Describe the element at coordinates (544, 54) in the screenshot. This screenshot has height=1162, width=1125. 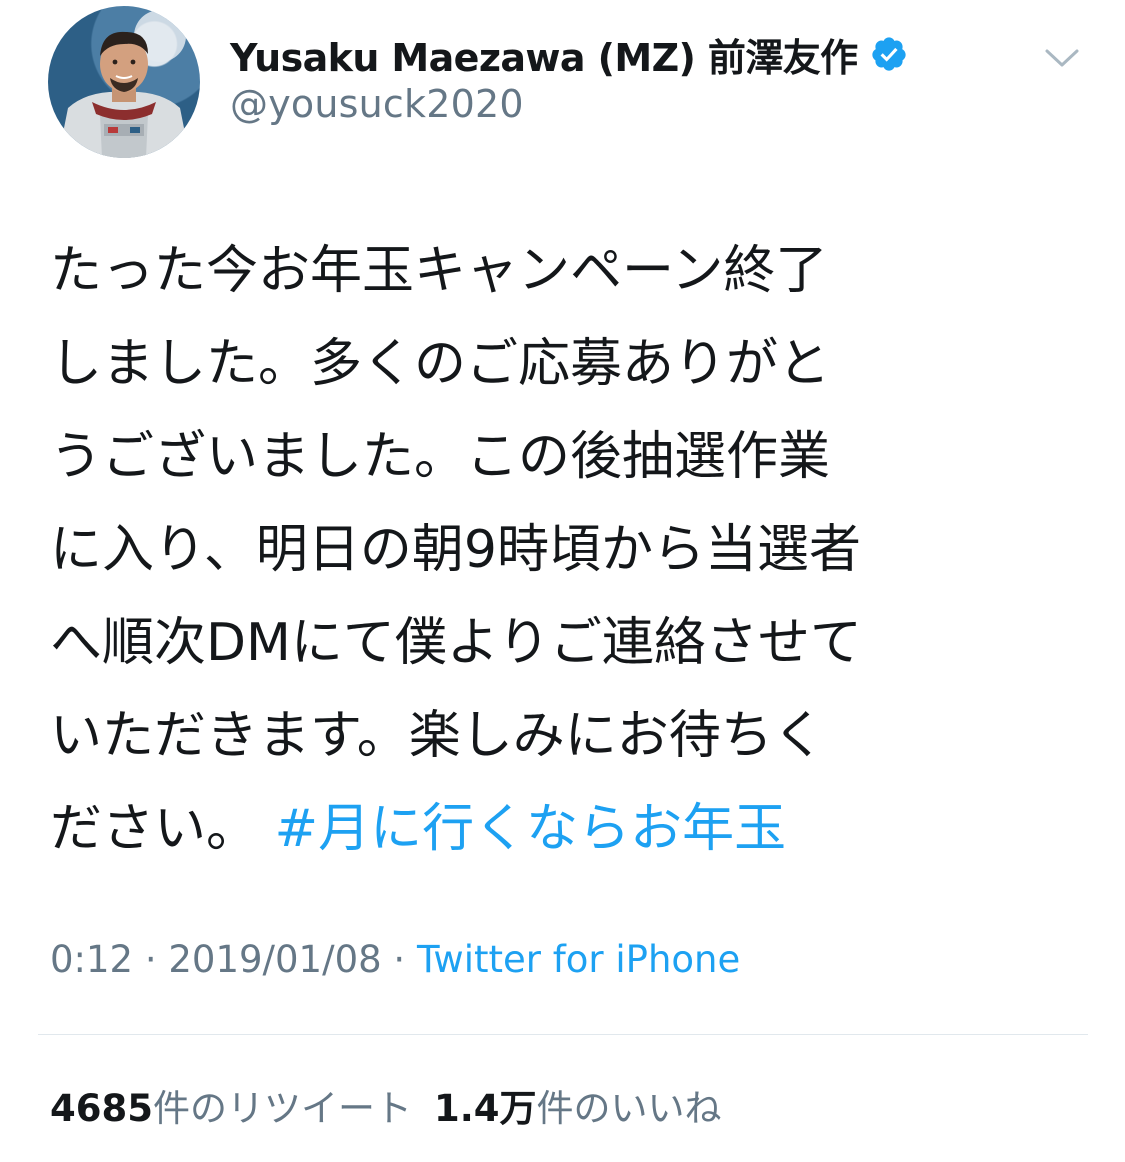
I see `author-display-name: Yusaku Maezawa (MZ) 前澤友作` at that location.